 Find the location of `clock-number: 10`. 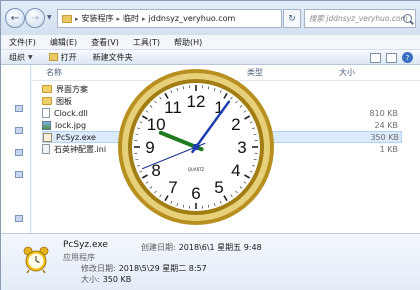

clock-number: 10 is located at coordinates (156, 124).